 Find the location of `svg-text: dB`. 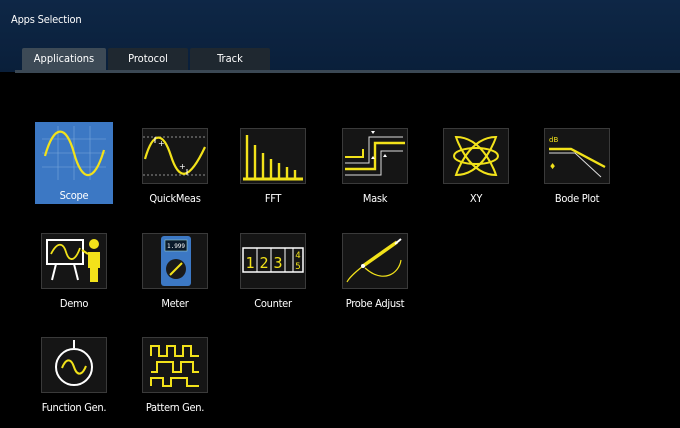

svg-text: dB is located at coordinates (553, 140).